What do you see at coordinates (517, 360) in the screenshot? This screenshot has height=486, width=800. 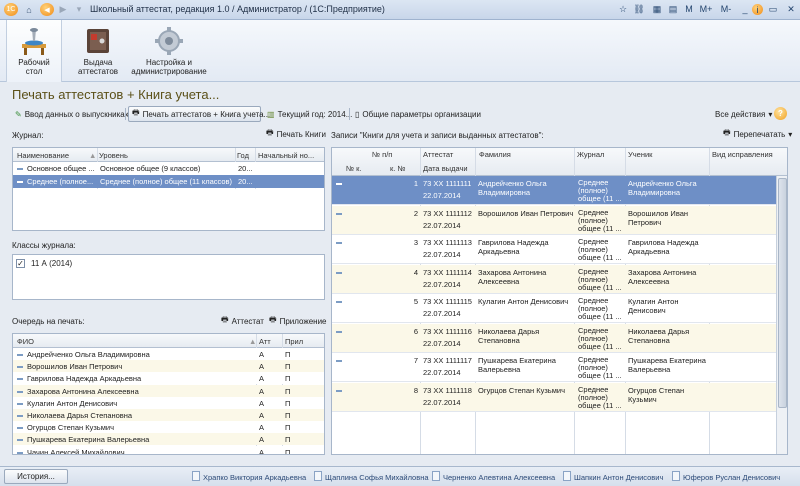 I see `record-fio-line1: Пушкарева Екатерина` at bounding box center [517, 360].